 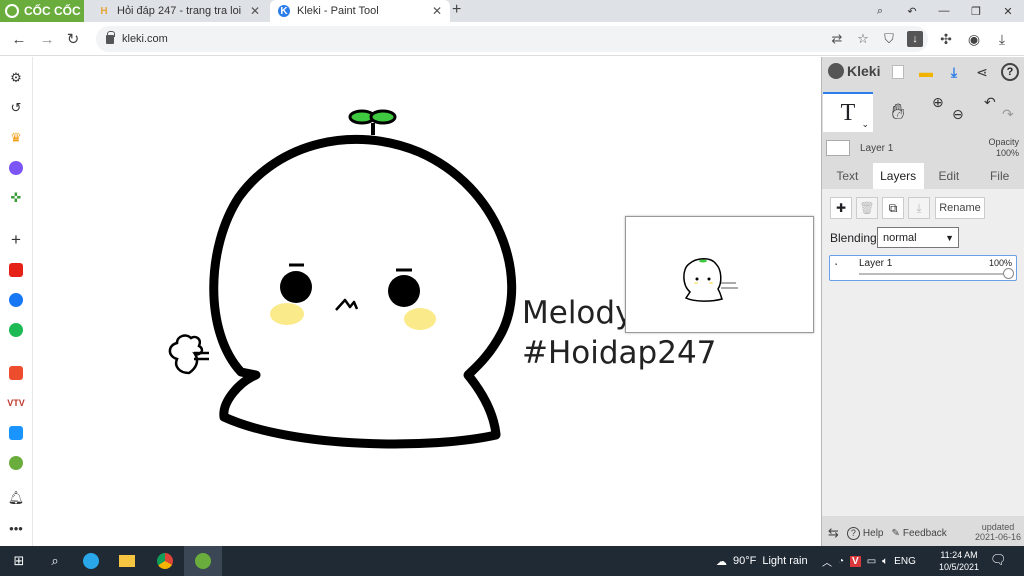 I want to click on tab-layers: Layers, so click(x=898, y=176).